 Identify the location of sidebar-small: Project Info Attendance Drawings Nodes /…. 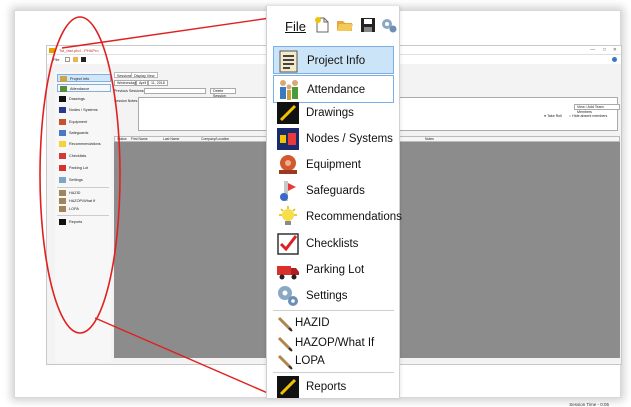
(83, 217).